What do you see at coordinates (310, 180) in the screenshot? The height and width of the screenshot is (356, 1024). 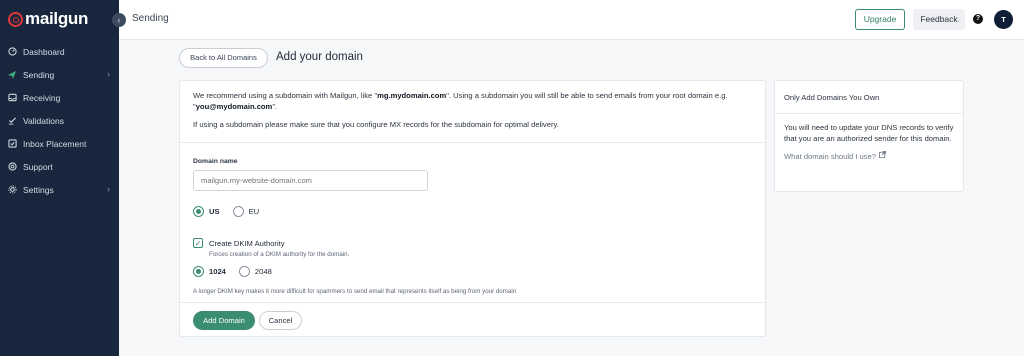 I see `domain-name-input` at bounding box center [310, 180].